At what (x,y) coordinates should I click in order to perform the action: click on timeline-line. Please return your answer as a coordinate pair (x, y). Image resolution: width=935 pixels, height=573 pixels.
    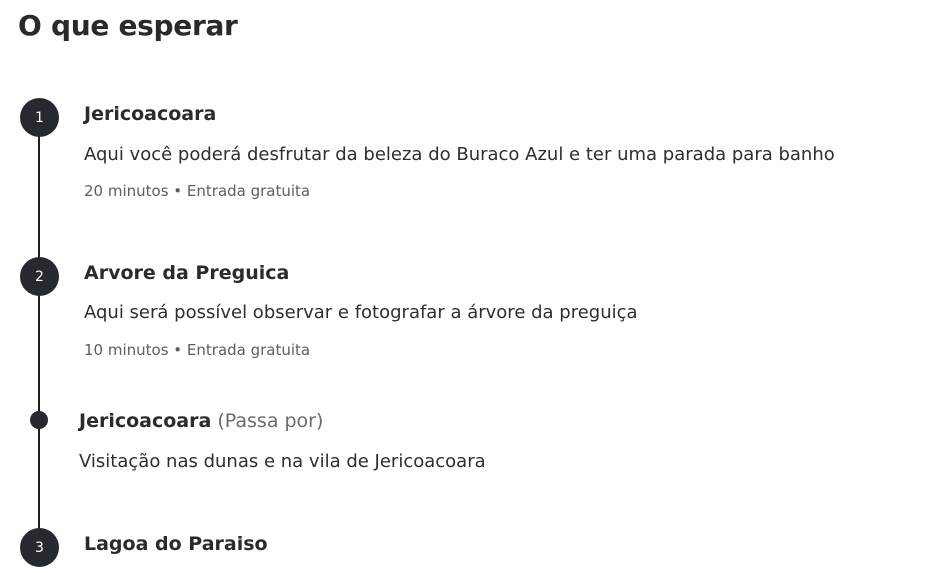
    Looking at the image, I should click on (39, 333).